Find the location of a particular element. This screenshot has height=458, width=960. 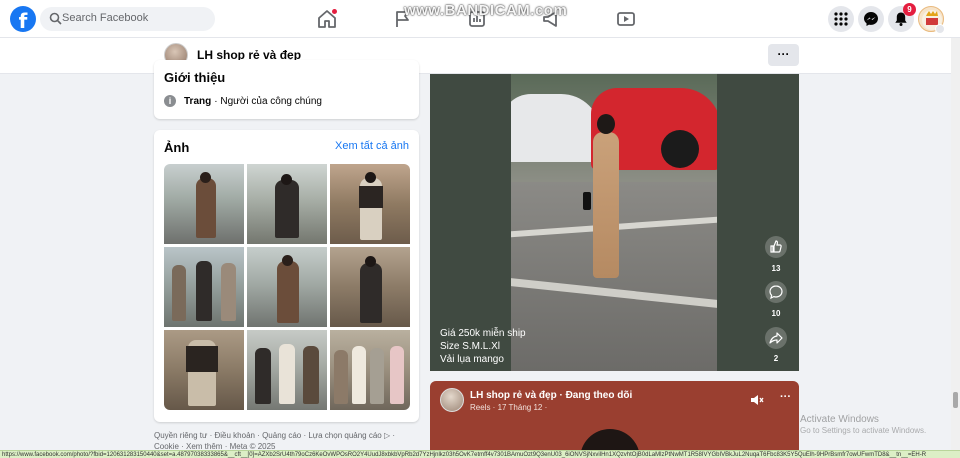

page-type-row: i Trang · Người của công chúng is located at coordinates (243, 101).